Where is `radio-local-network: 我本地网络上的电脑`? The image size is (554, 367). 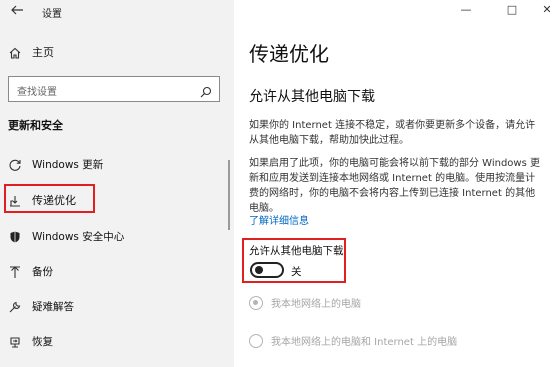
radio-local-network: 我本地网络上的电脑 is located at coordinates (305, 302).